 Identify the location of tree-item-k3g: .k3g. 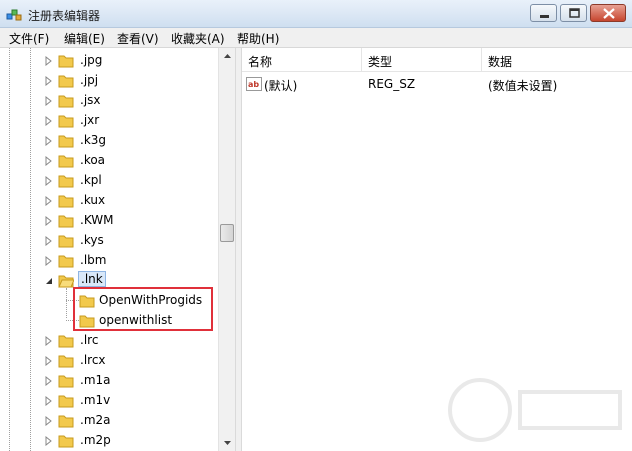
(110, 140).